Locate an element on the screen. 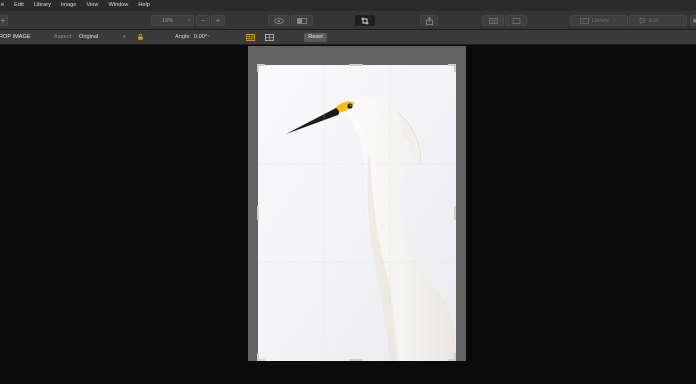 Image resolution: width=696 pixels, height=384 pixels. library-mode-button: Library is located at coordinates (599, 20).